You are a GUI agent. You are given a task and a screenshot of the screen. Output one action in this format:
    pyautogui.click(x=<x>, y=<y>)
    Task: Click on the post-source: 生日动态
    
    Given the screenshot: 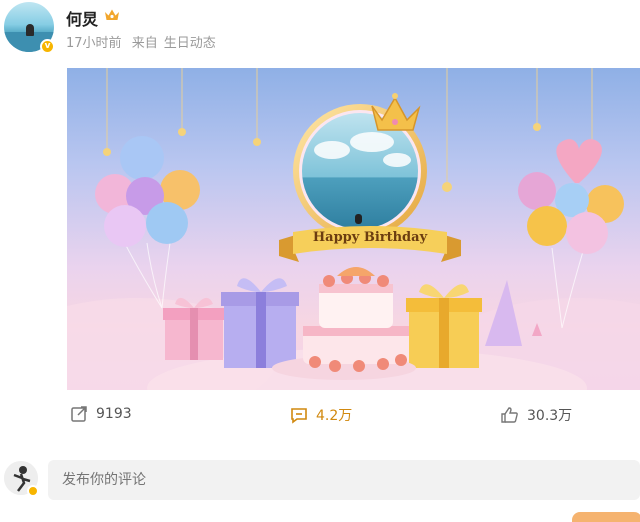 What is the action you would take?
    pyautogui.click(x=190, y=43)
    